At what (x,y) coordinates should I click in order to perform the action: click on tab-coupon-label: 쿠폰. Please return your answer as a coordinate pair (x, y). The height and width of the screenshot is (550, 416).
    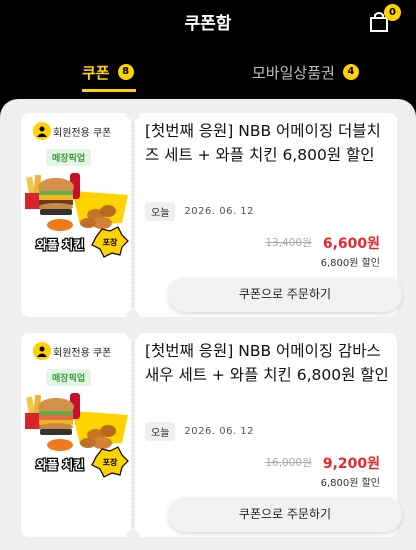
    Looking at the image, I should click on (96, 73).